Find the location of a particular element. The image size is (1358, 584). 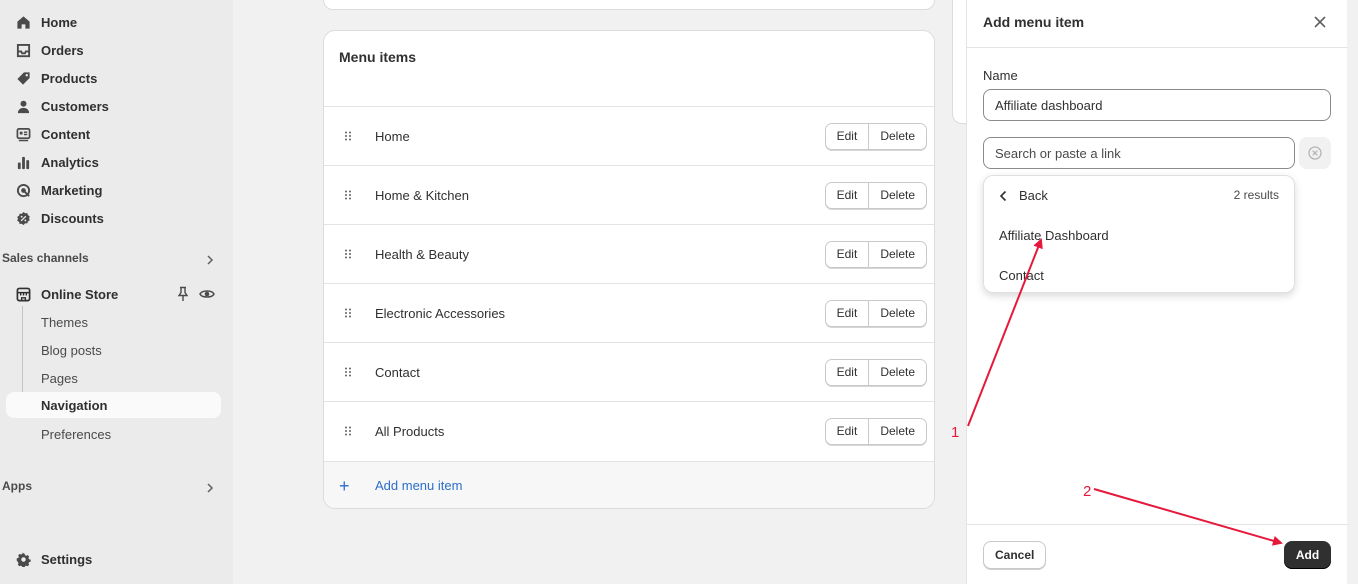

nav-item-label: Settings is located at coordinates (67, 559).